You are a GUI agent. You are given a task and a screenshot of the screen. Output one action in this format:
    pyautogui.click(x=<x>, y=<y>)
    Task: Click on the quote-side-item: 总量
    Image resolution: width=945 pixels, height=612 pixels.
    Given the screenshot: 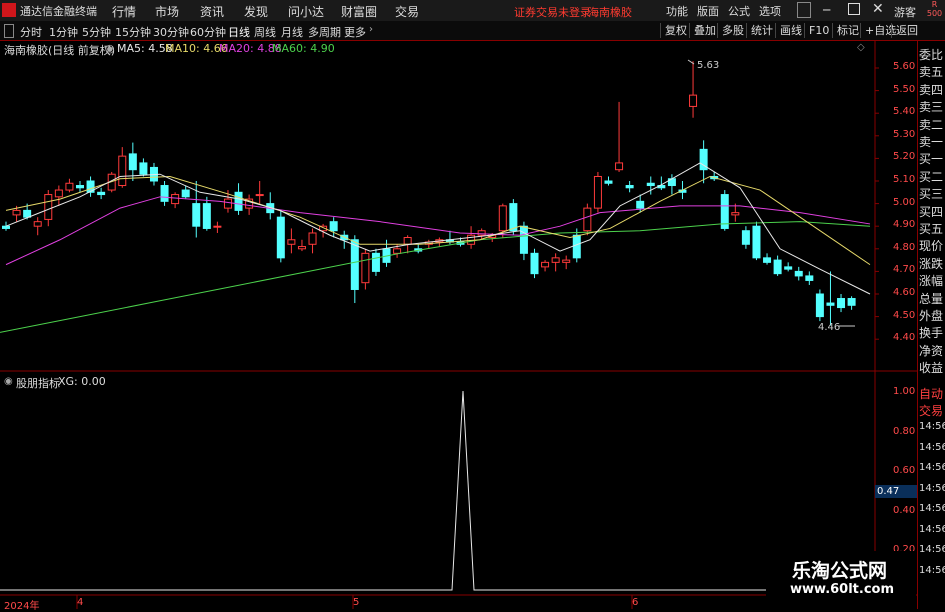 What is the action you would take?
    pyautogui.click(x=932, y=298)
    